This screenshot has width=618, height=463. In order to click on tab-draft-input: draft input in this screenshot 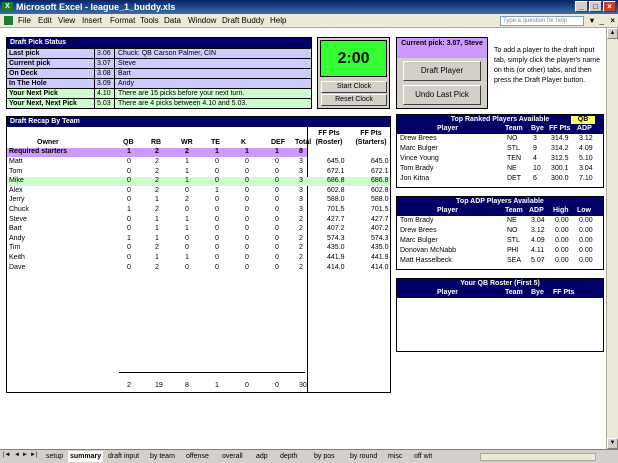, I will do `click(123, 456)`.